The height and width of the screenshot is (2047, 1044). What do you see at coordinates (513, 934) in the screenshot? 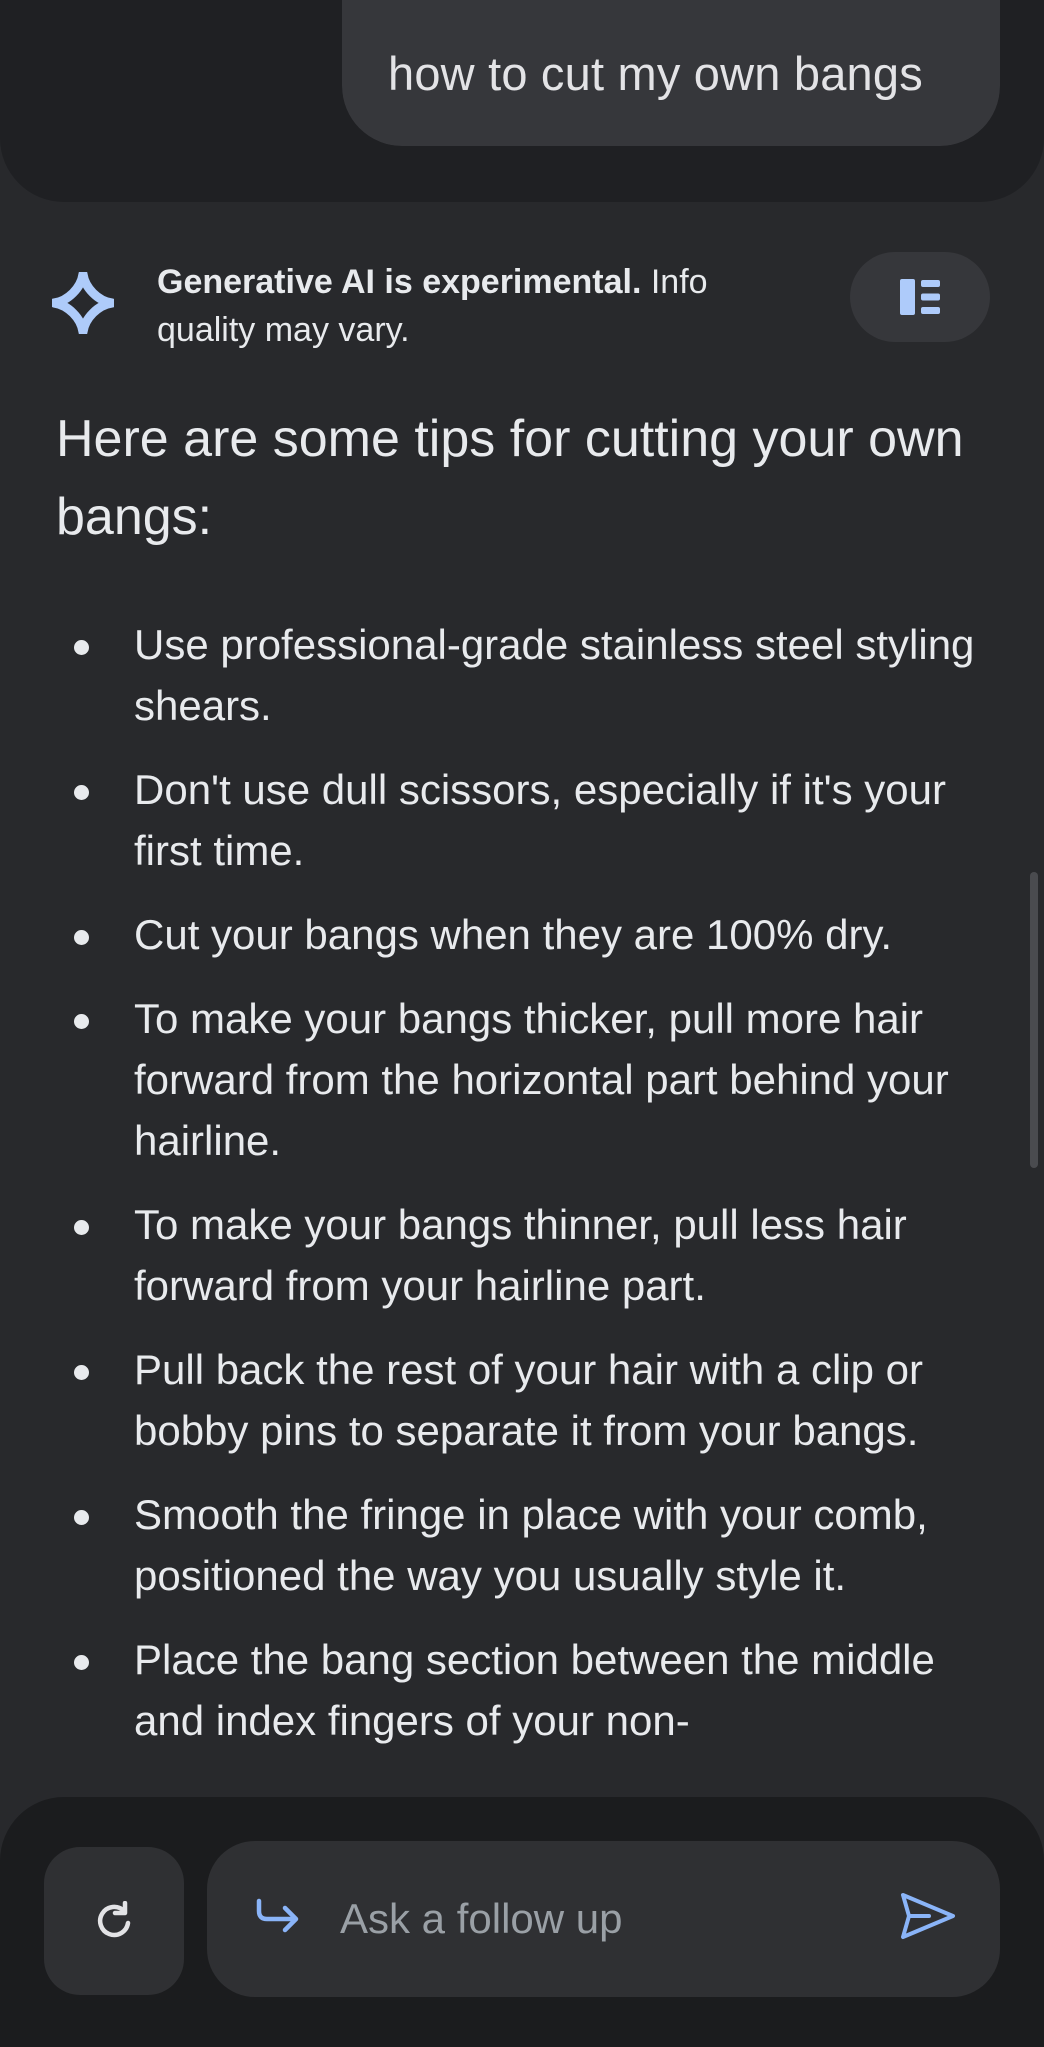
I see `tip-text: Cut your bangs when they are 100% dry.` at bounding box center [513, 934].